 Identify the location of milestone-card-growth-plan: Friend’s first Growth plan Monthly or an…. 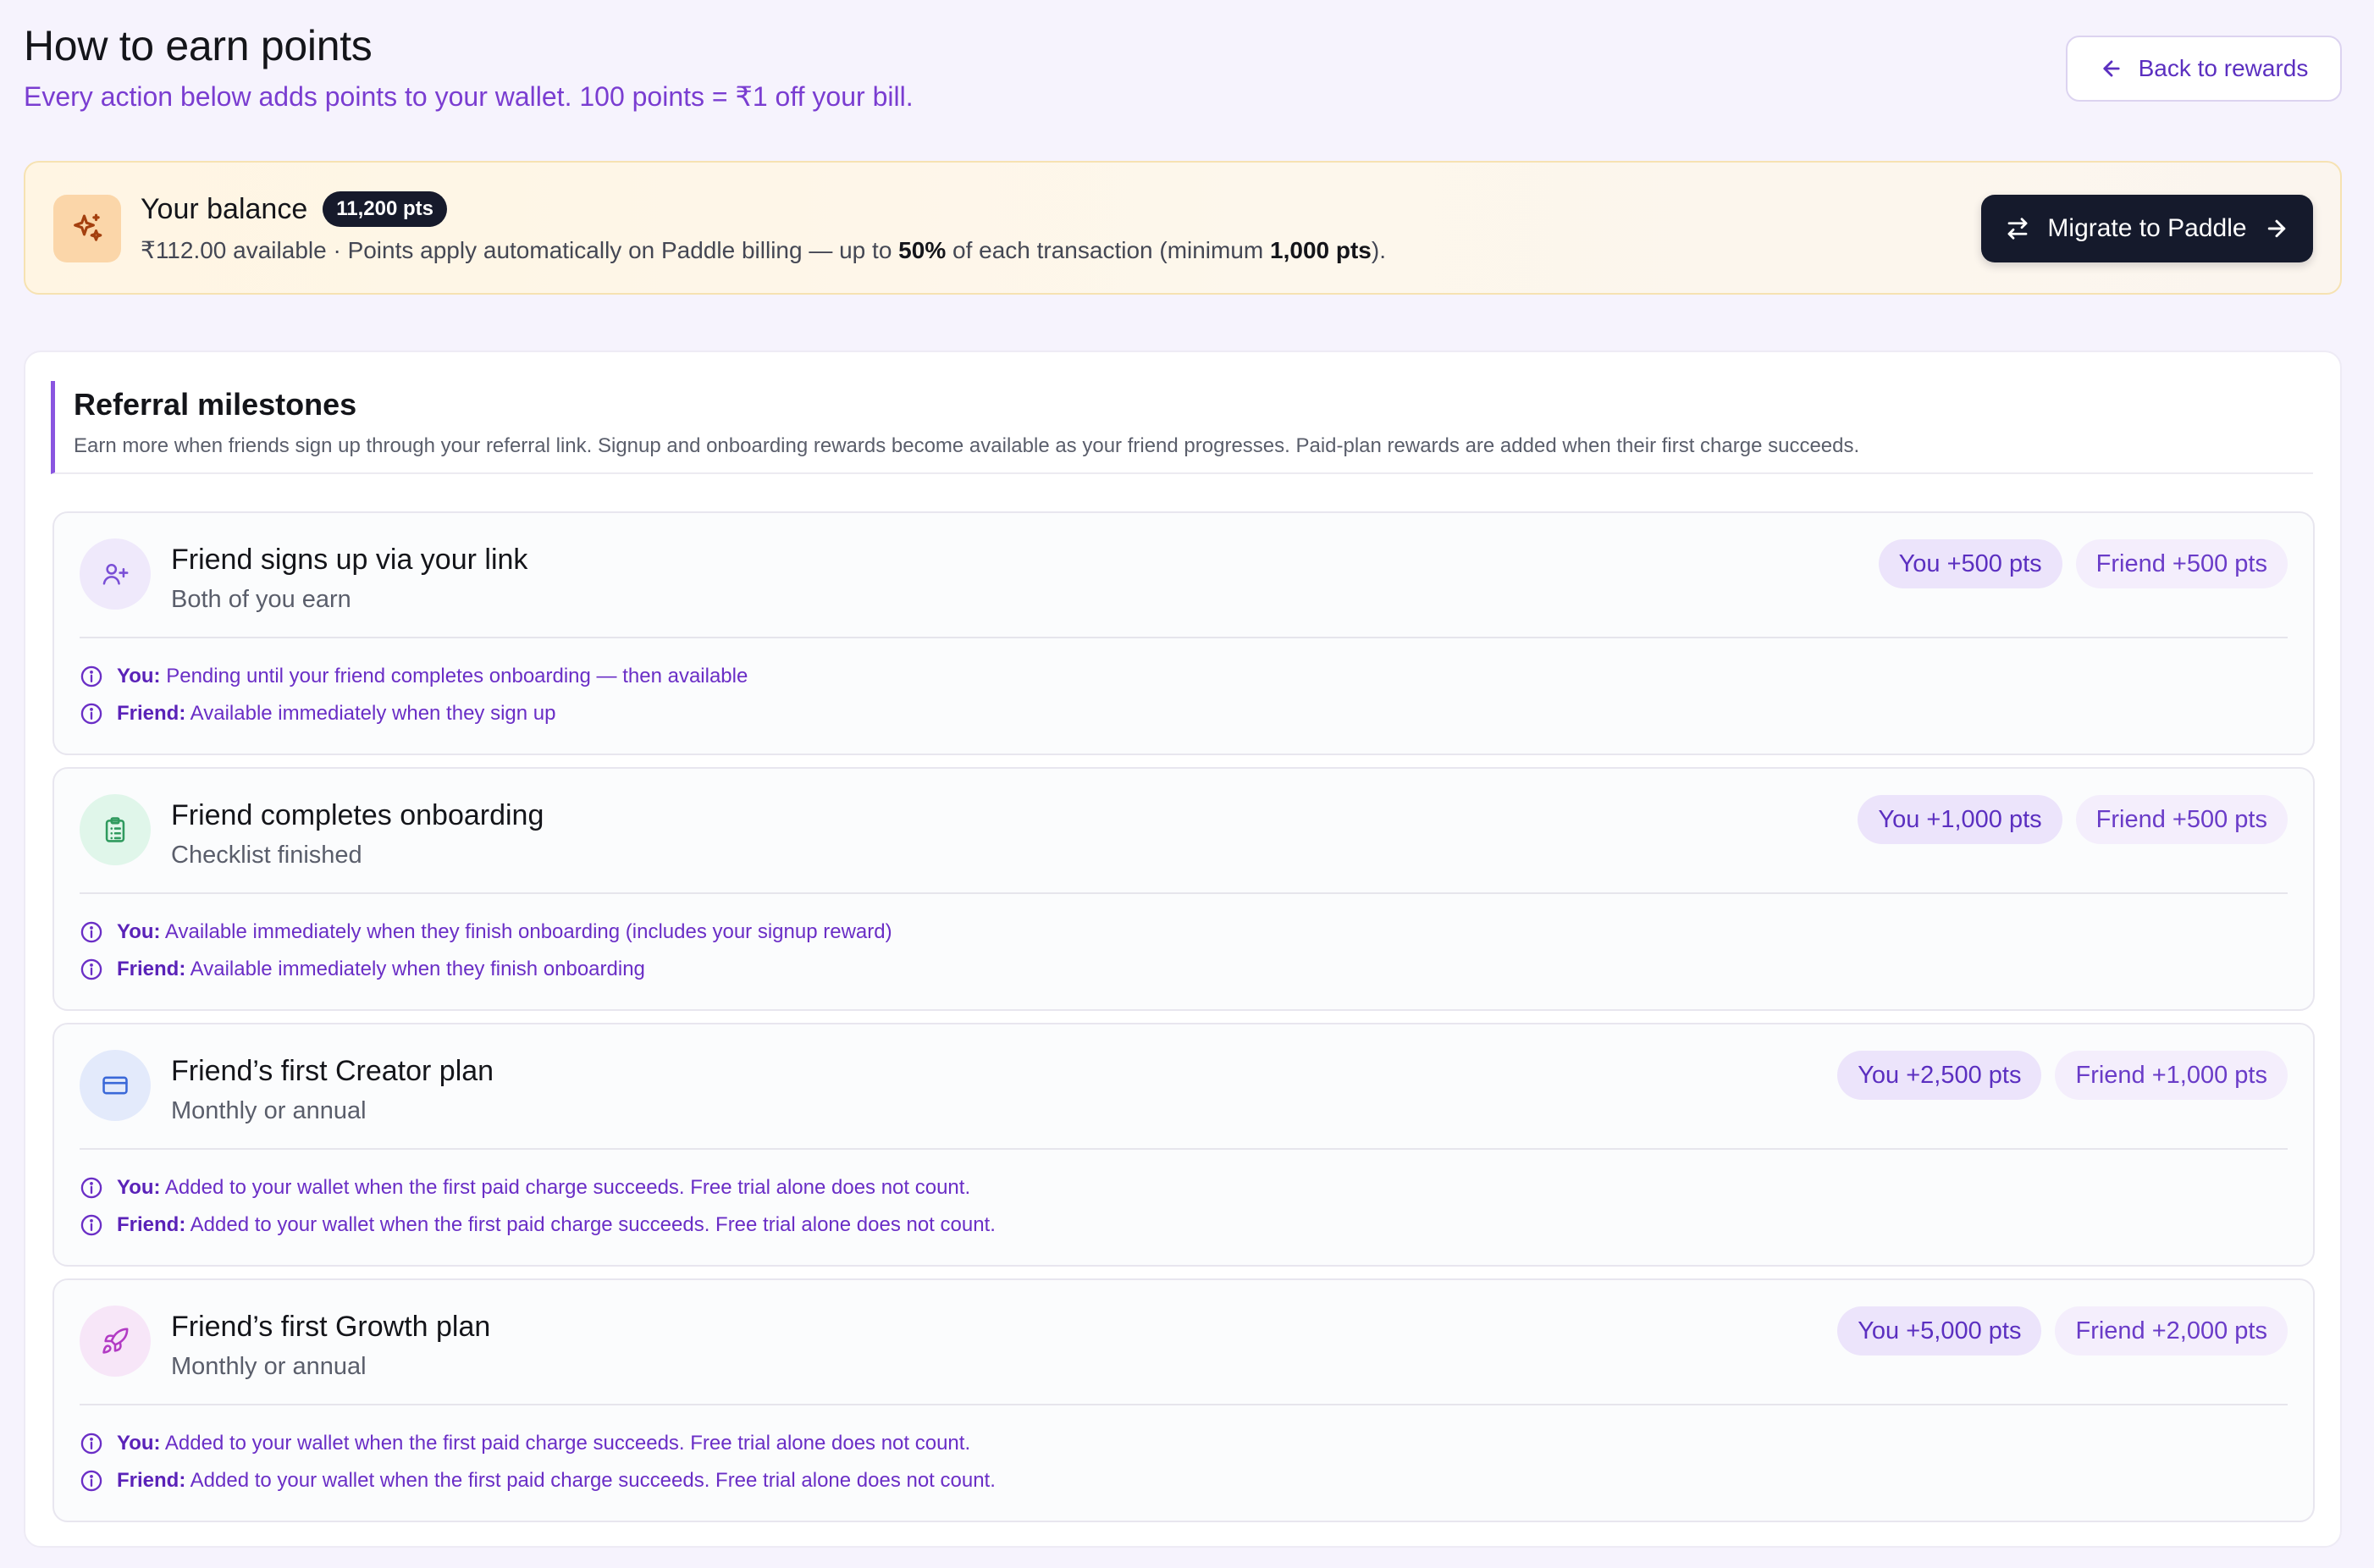
(1183, 1400).